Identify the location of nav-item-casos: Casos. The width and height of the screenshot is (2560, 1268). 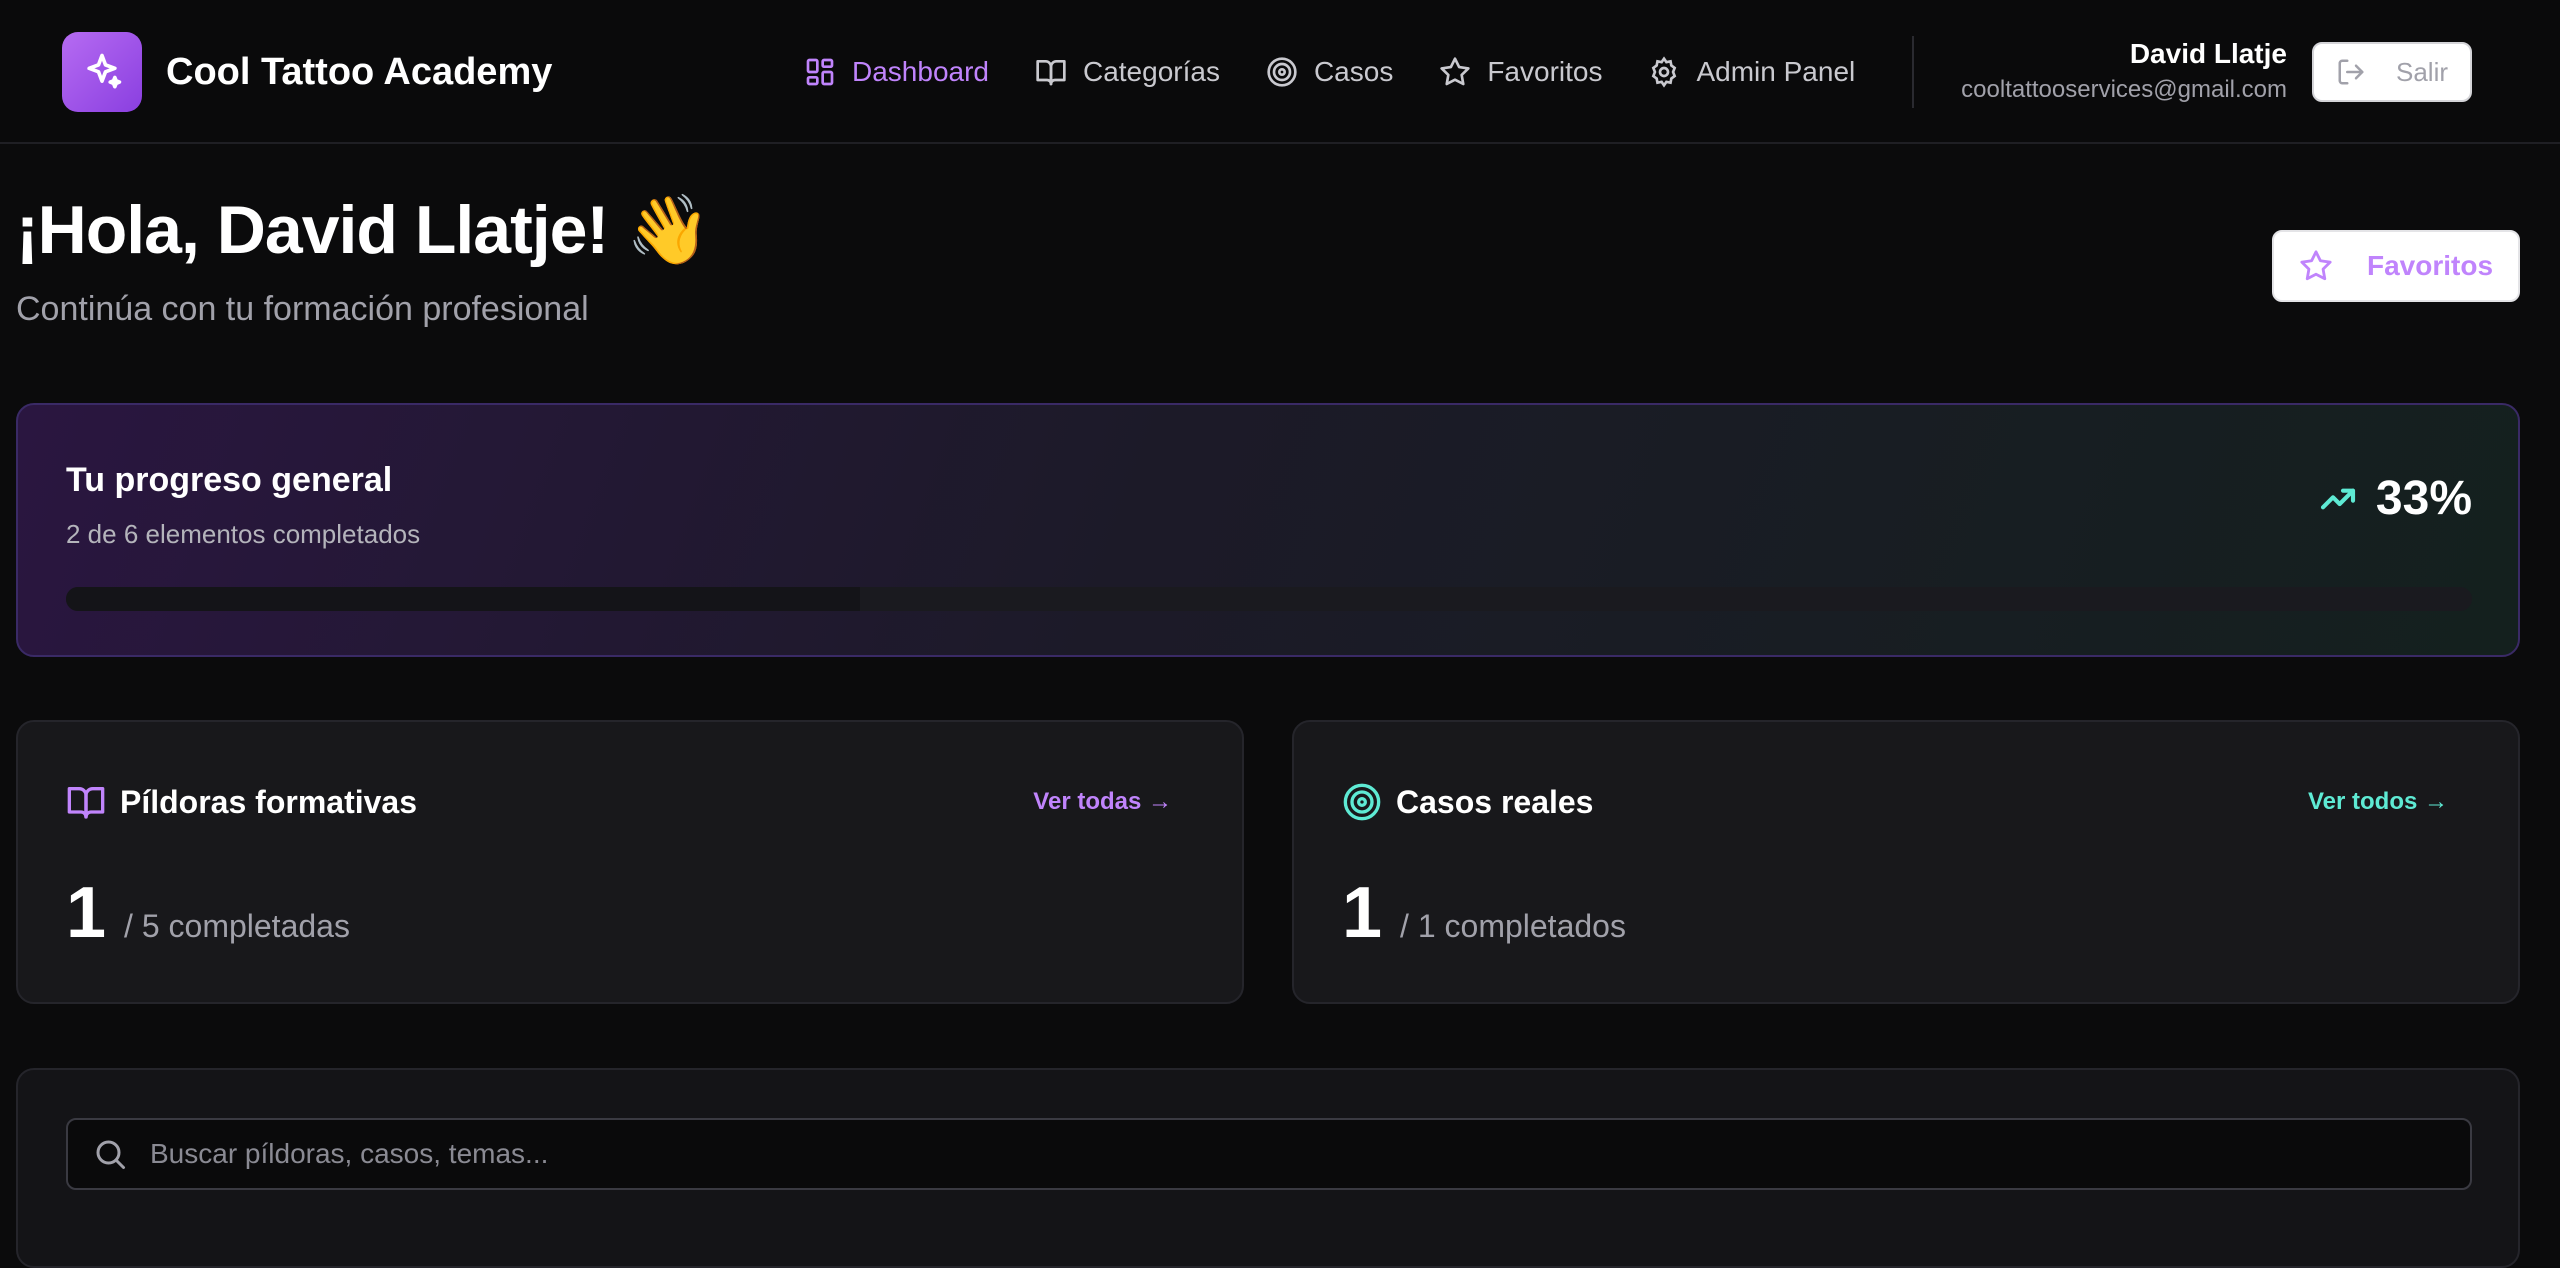
(1329, 72).